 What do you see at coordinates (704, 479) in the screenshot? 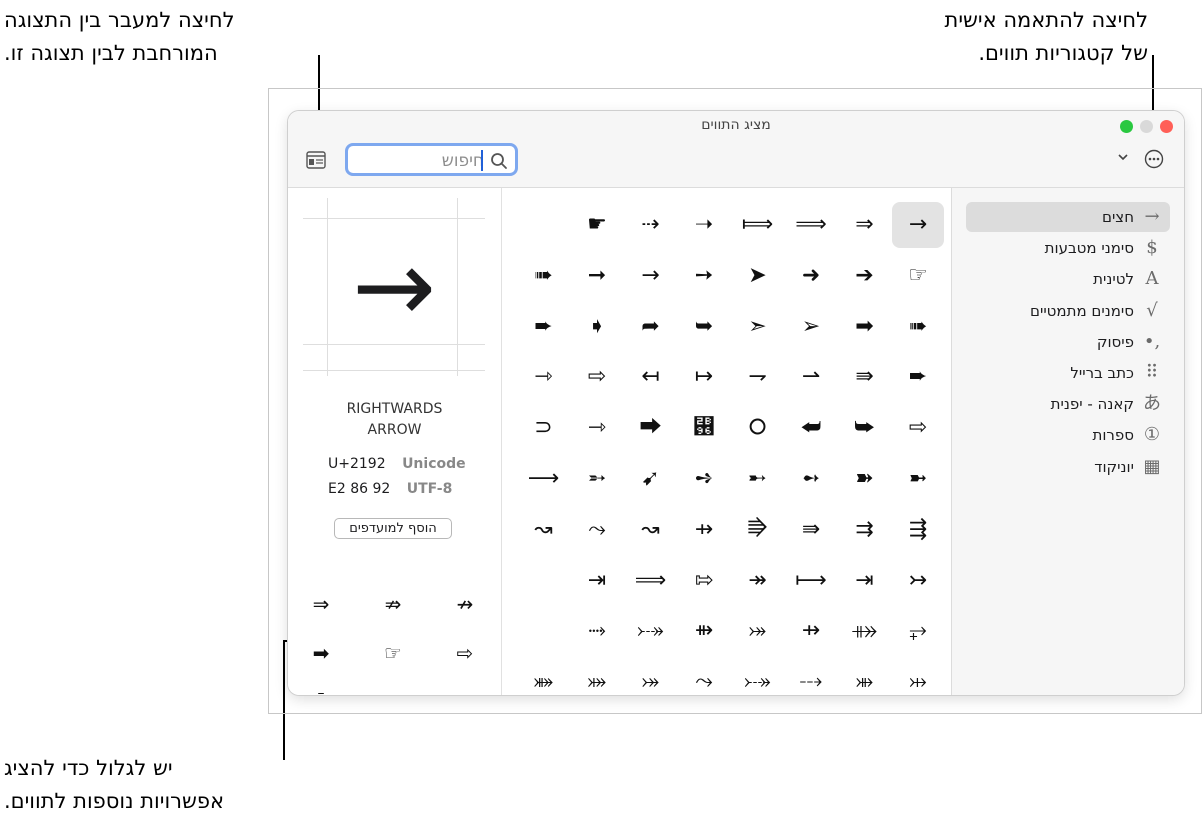
I see `character-cell: ➺` at bounding box center [704, 479].